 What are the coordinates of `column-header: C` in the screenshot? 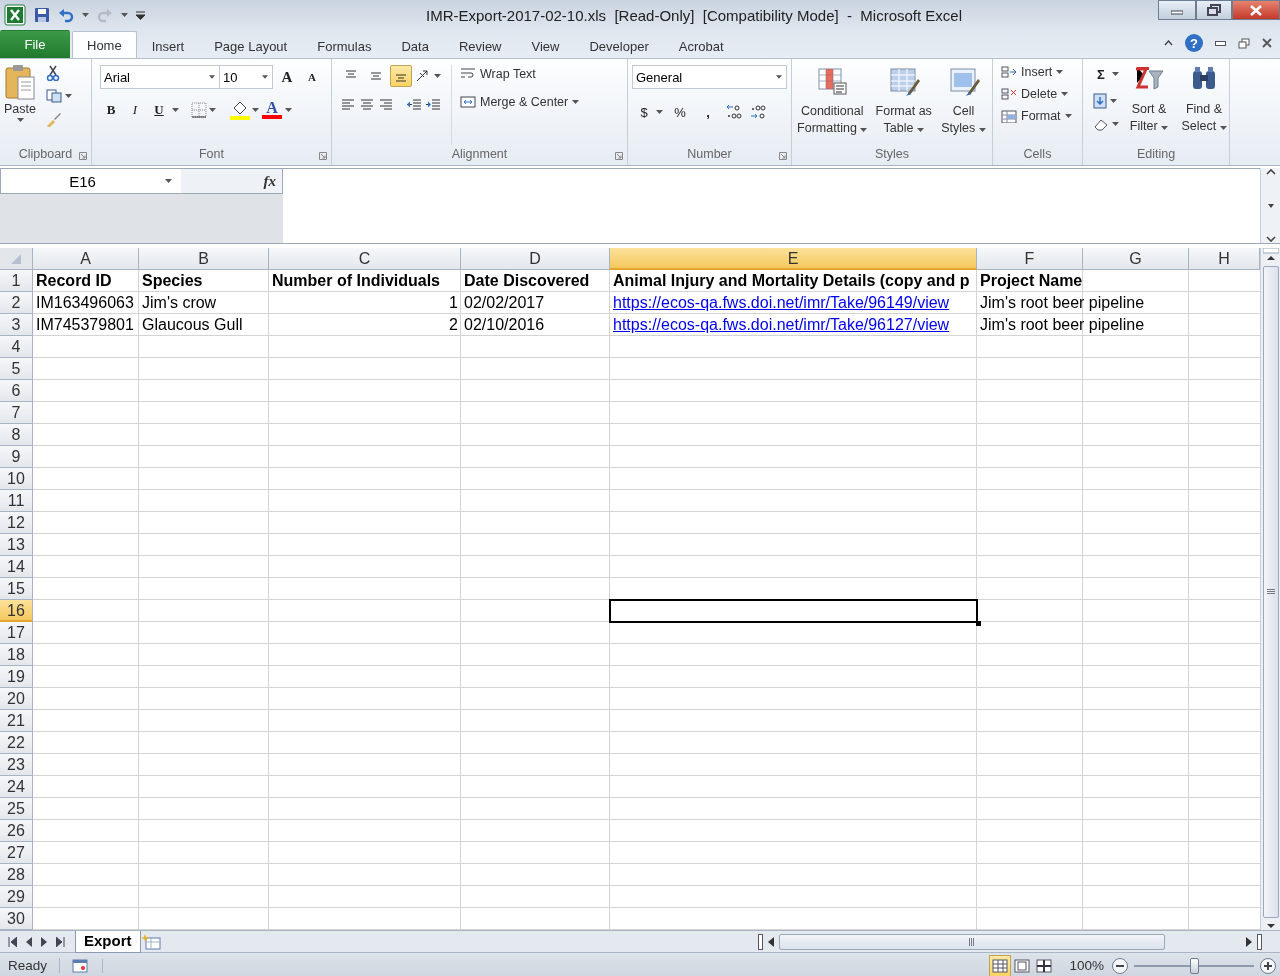 It's located at (365, 259).